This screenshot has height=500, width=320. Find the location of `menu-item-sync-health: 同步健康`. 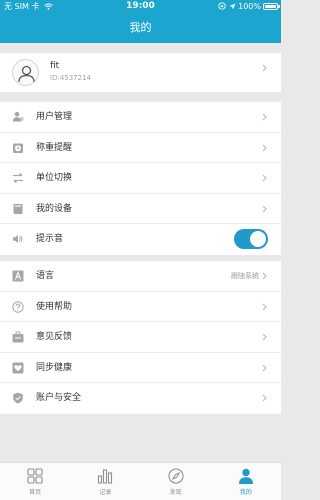

menu-item-sync-health: 同步健康 is located at coordinates (140, 368).